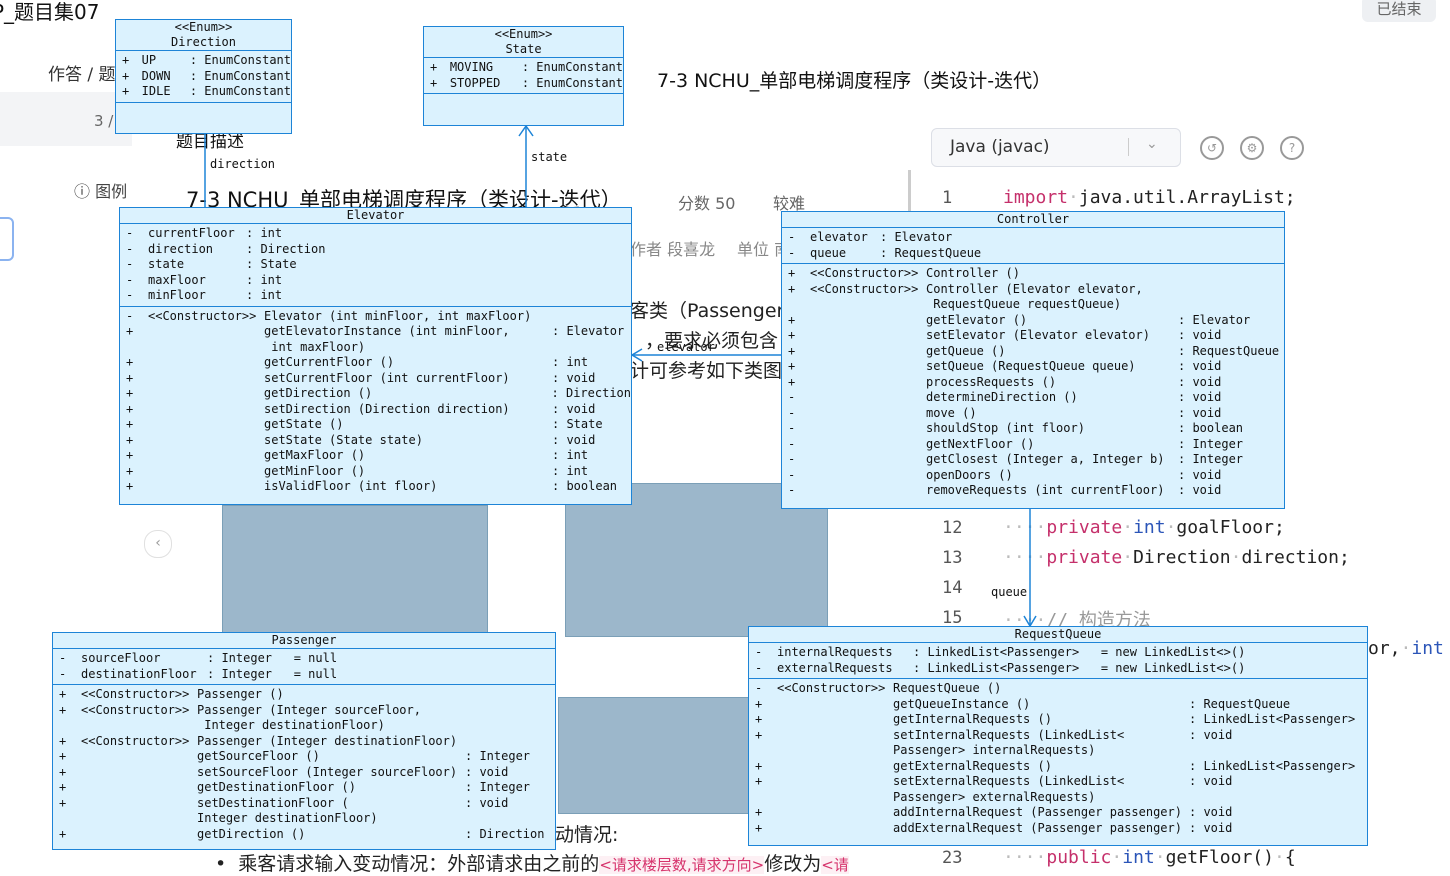 Image resolution: width=1450 pixels, height=876 pixels. I want to click on method-signature: RequestQueue (), so click(947, 688).